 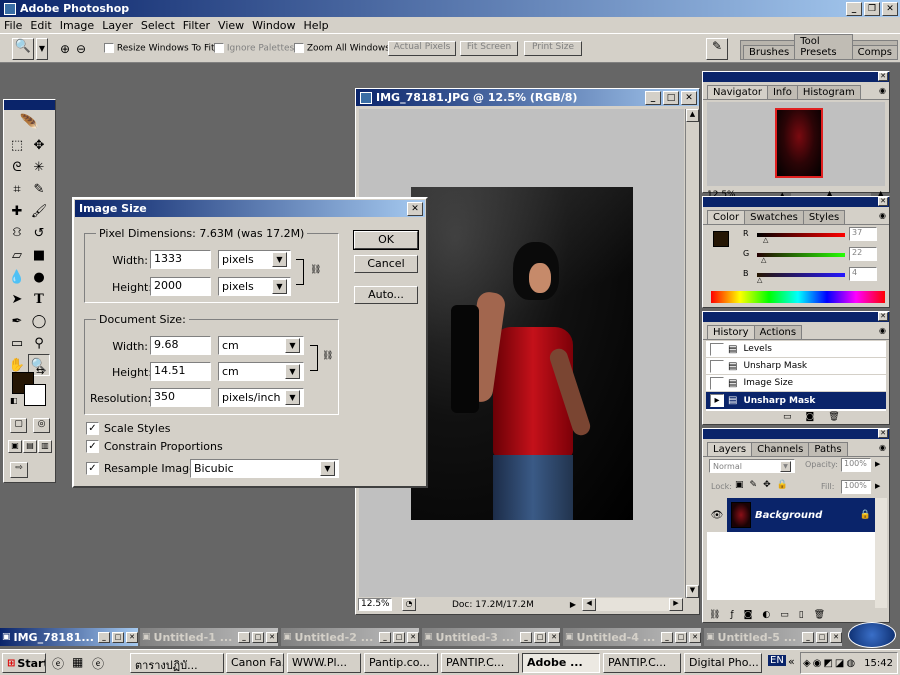 What do you see at coordinates (17, 255) in the screenshot?
I see `eraser-tool-icon: ▱` at bounding box center [17, 255].